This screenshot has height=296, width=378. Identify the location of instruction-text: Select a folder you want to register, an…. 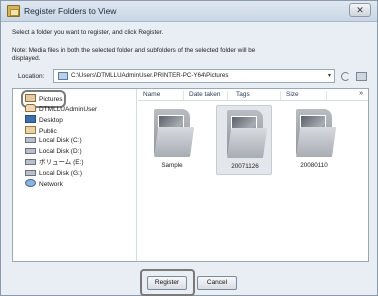
(88, 32).